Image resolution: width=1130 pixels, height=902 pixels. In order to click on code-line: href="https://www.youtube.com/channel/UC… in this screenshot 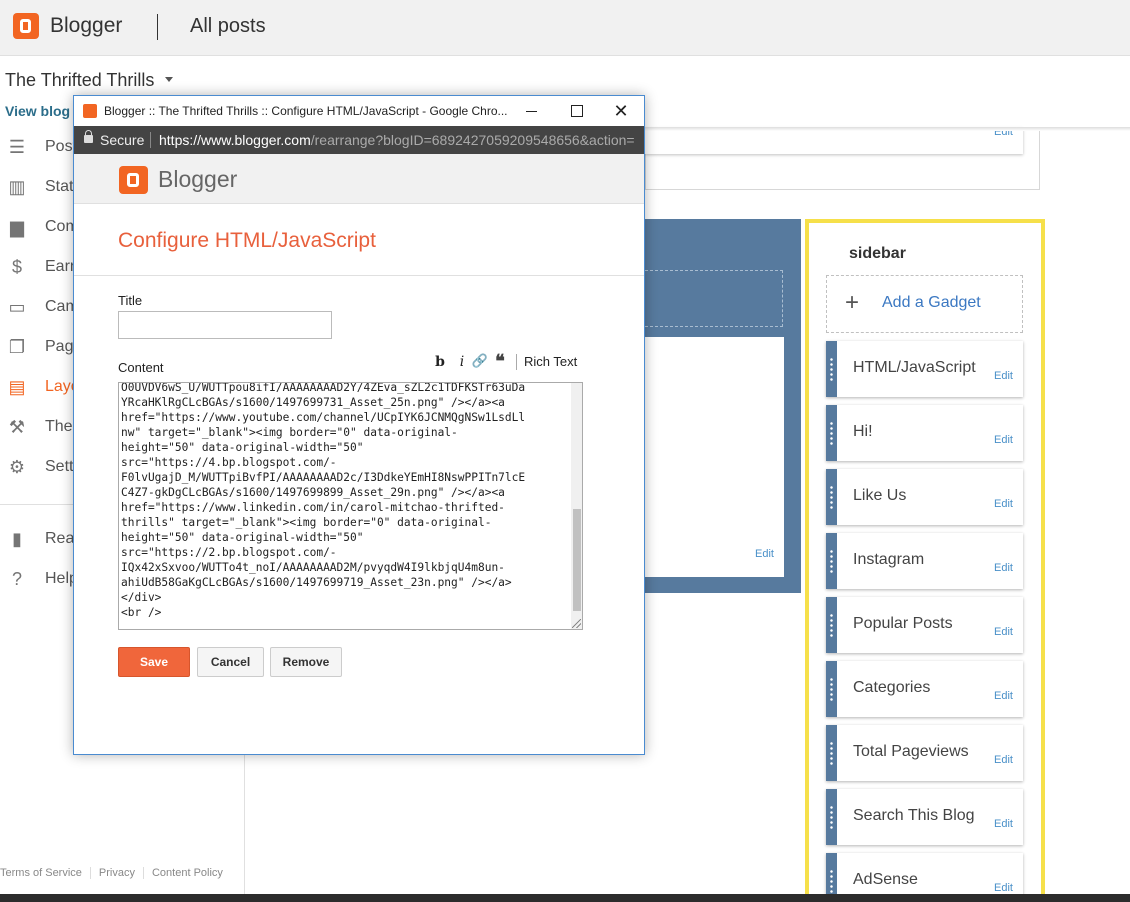, I will do `click(323, 417)`.